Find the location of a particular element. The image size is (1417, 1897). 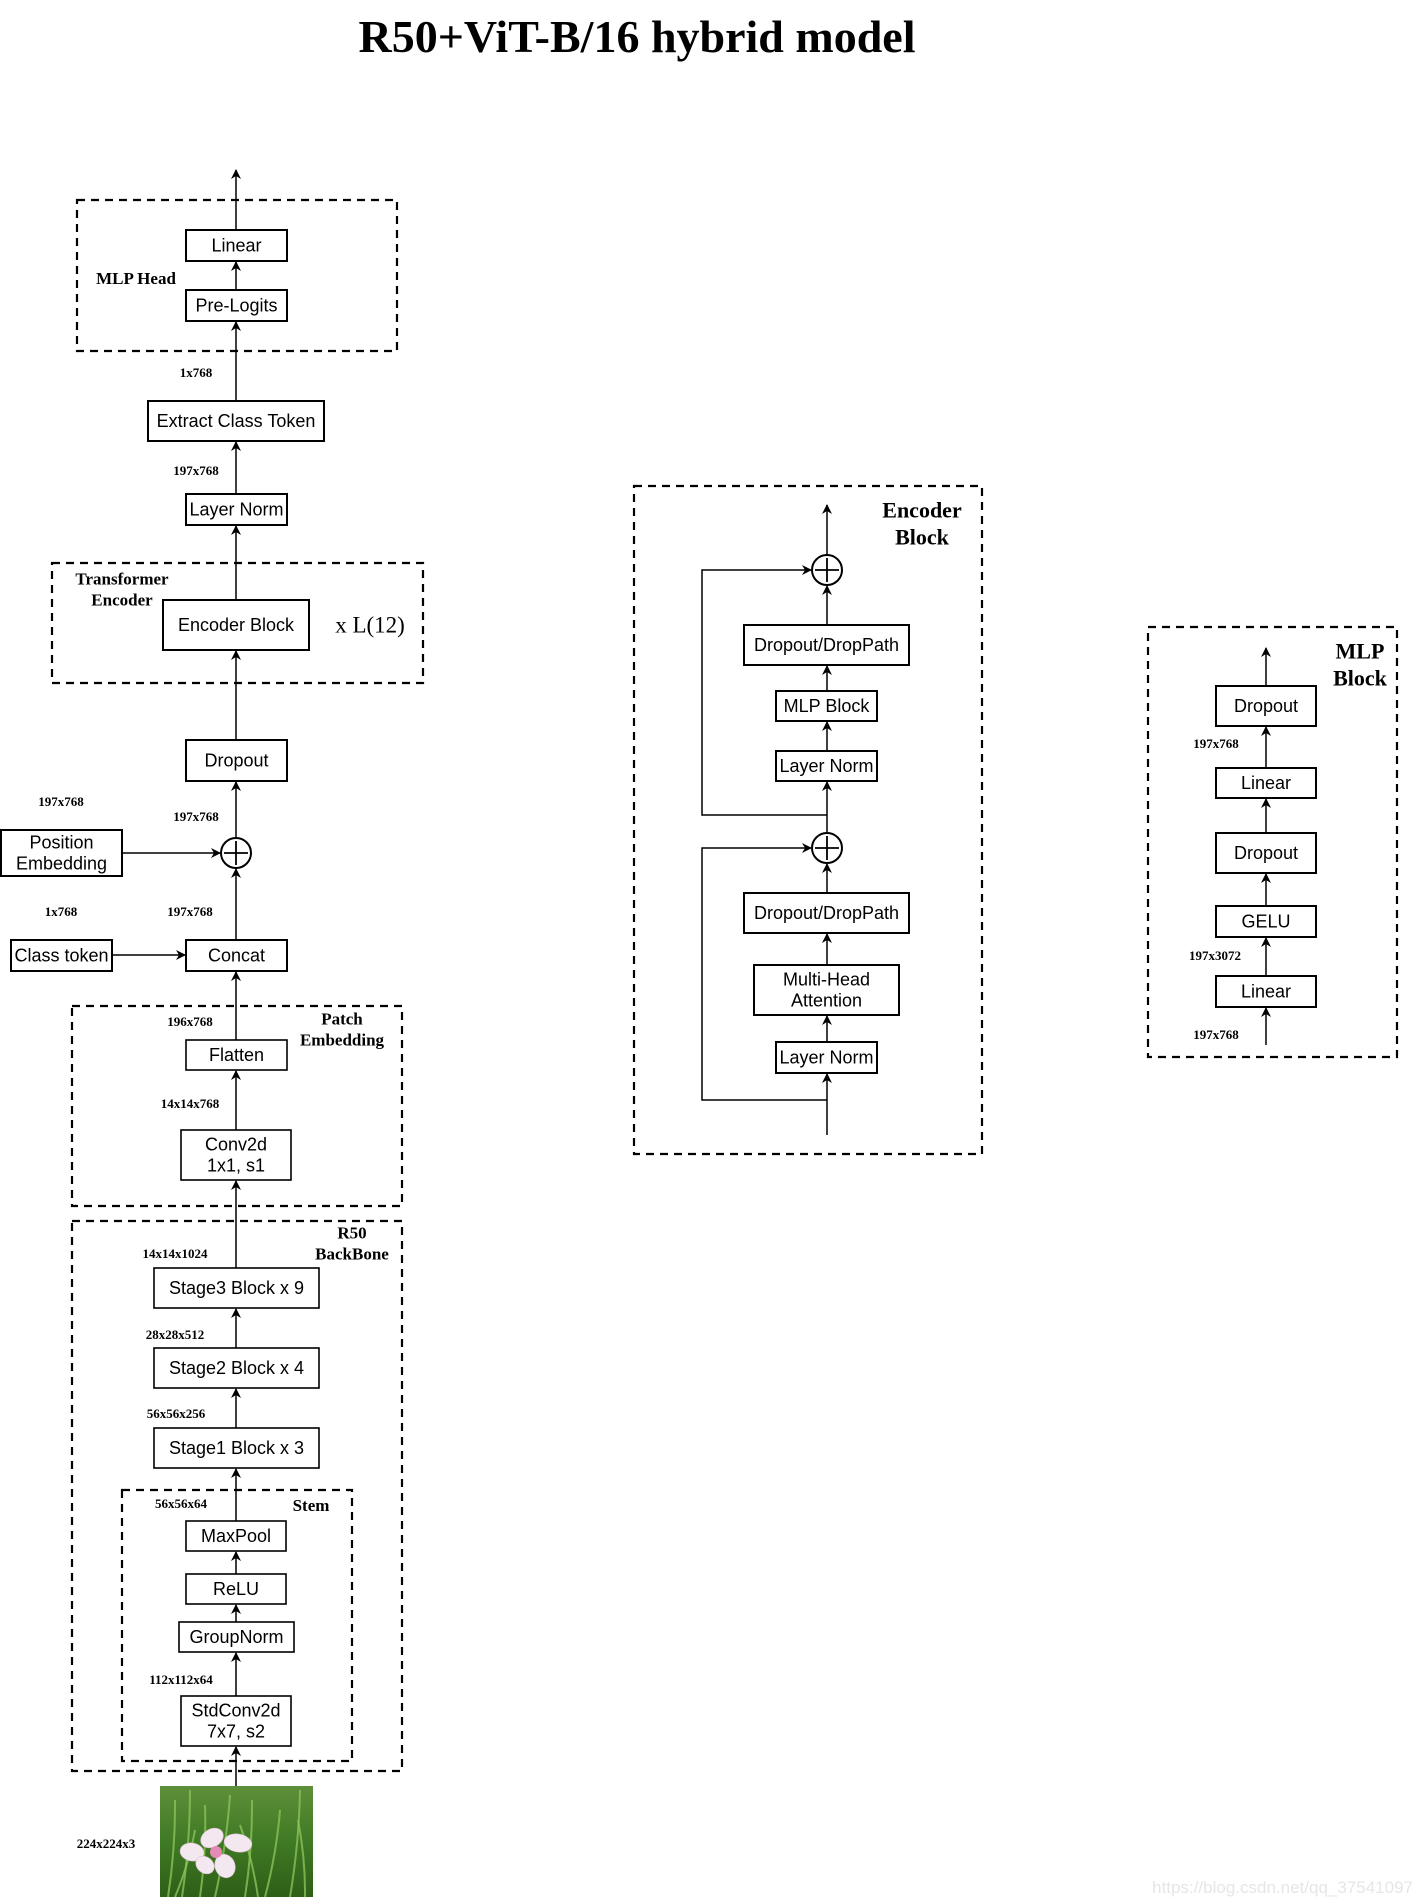

mlp-block-title-line-1: MLP is located at coordinates (1360, 651).